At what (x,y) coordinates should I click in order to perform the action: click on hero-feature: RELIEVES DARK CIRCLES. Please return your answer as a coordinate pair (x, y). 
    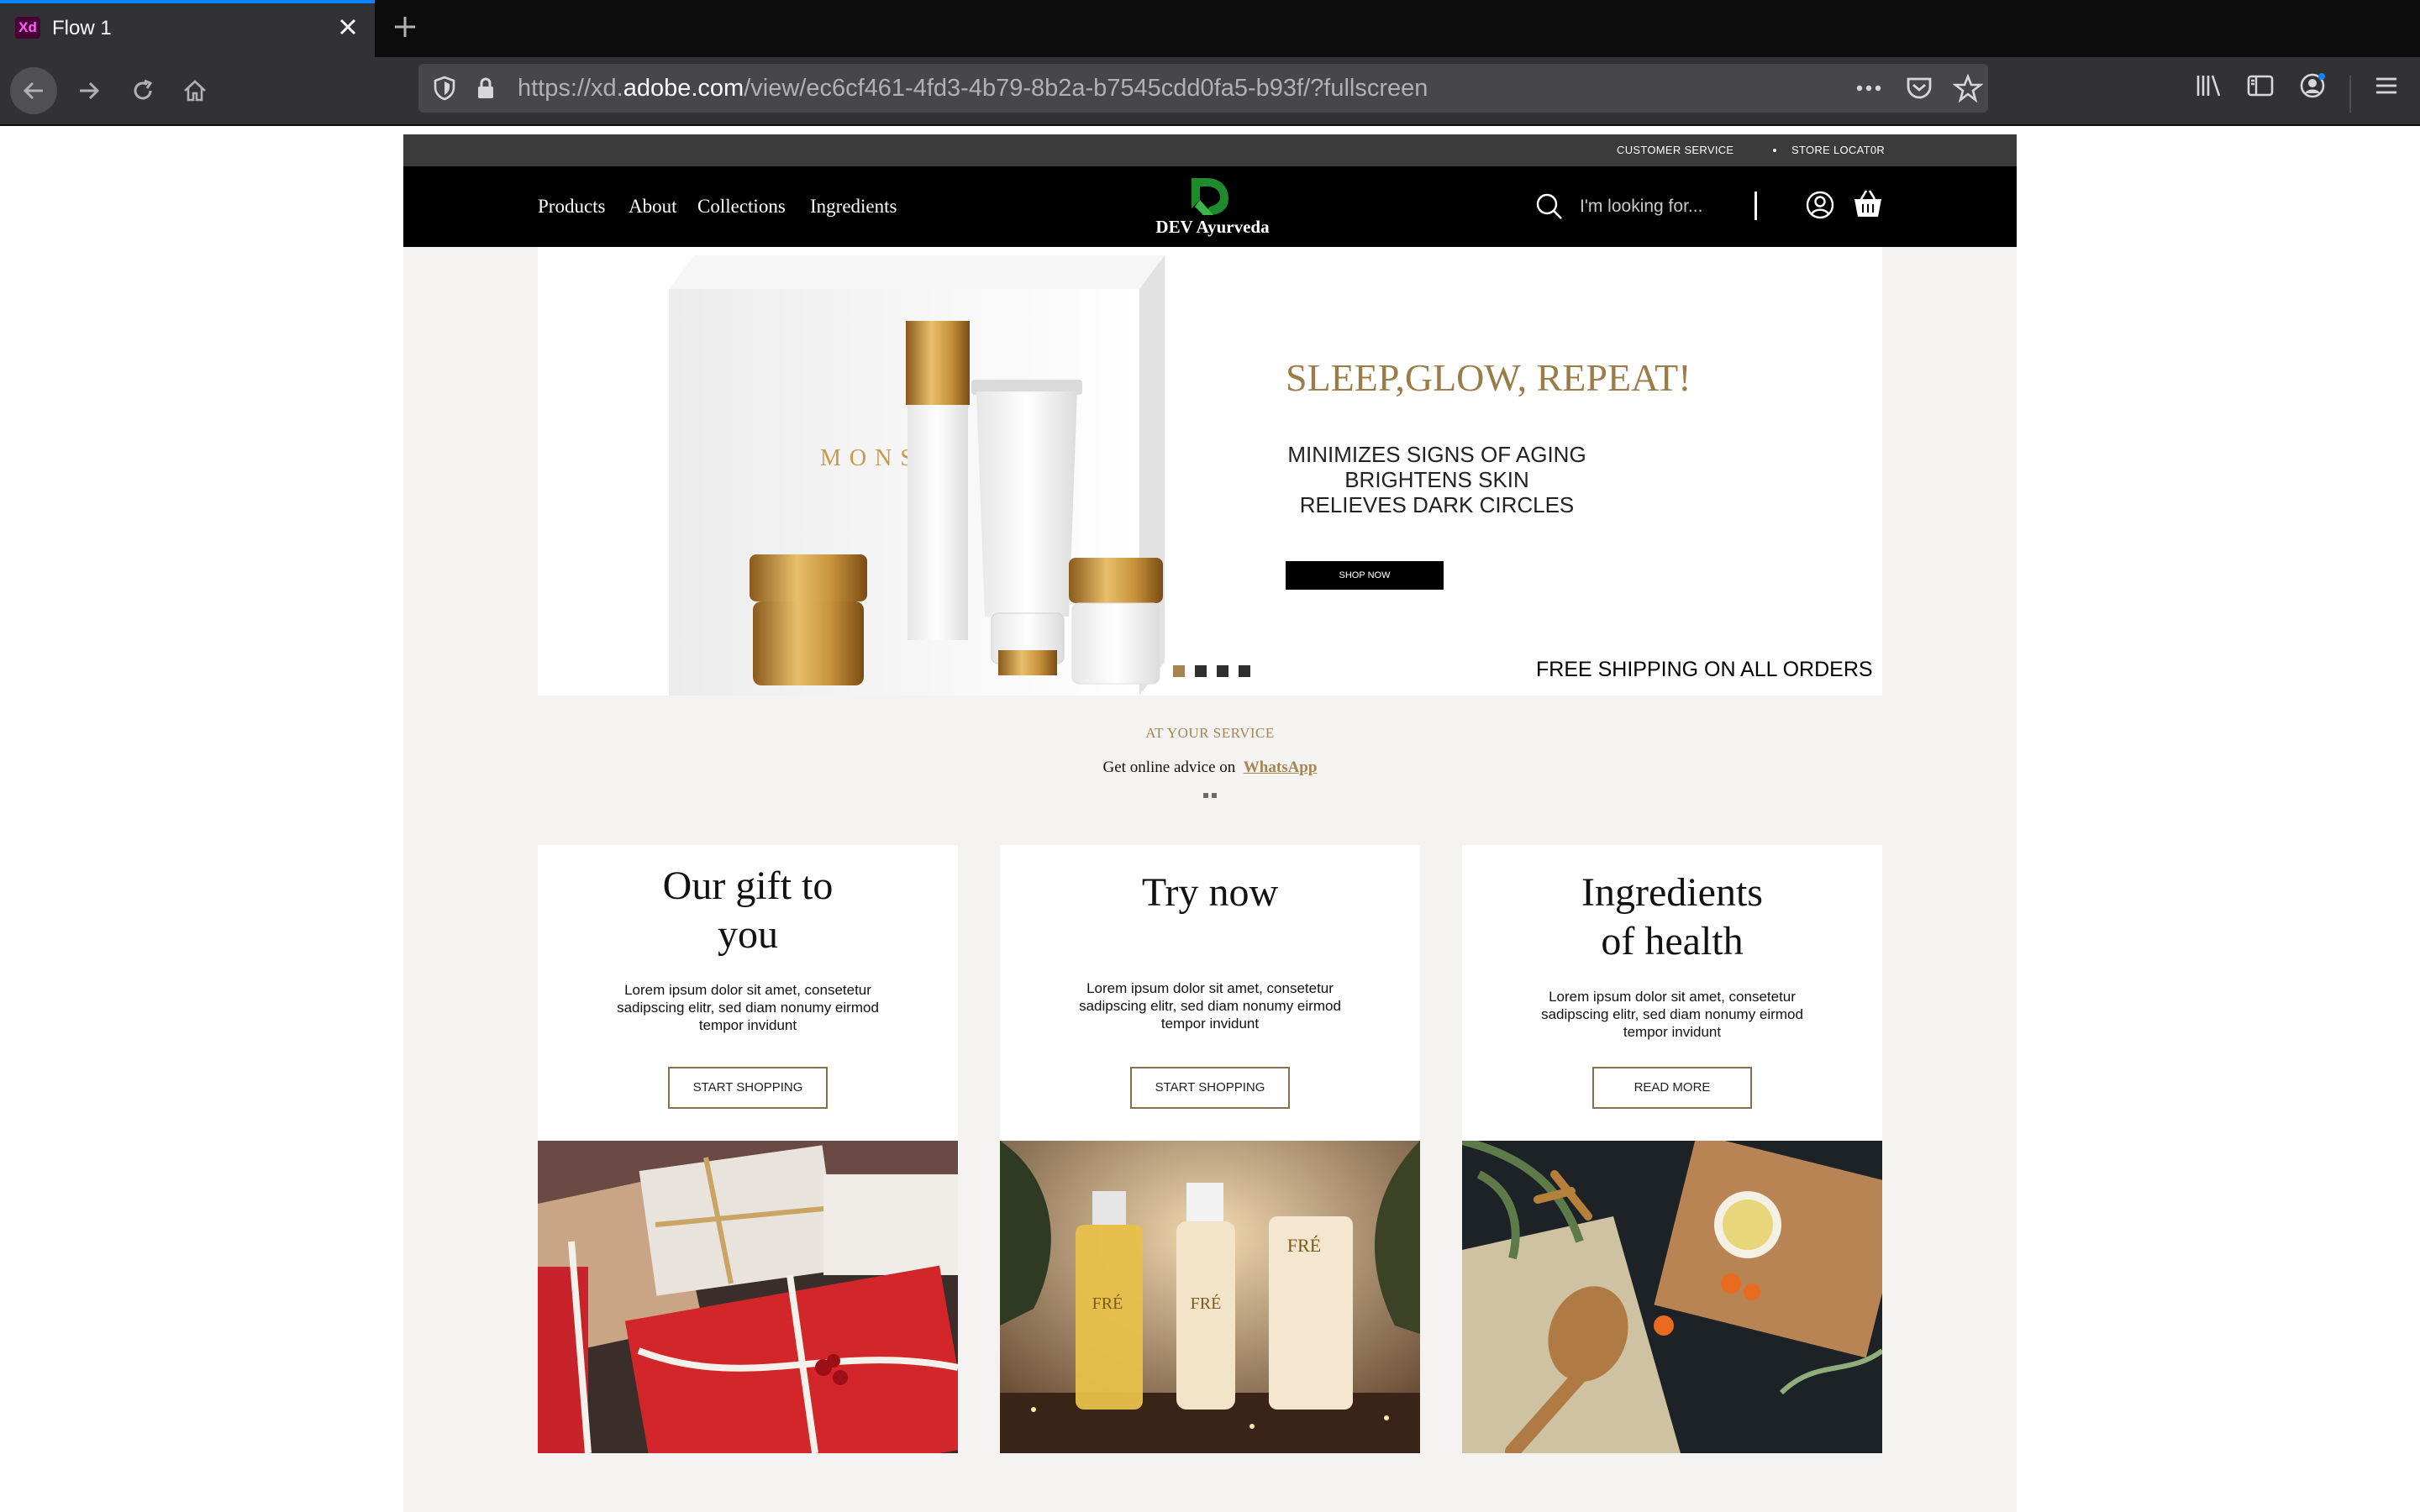
    Looking at the image, I should click on (1437, 504).